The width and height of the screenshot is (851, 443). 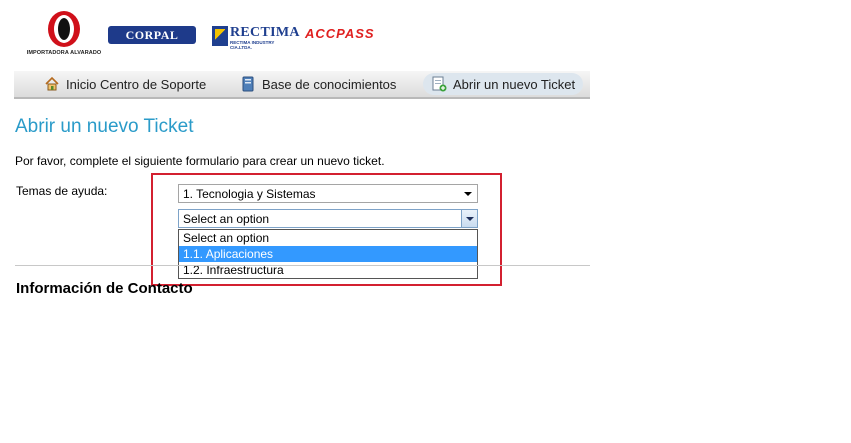 I want to click on rectima-logo-subtext: RECTIMA INDUSTRY CIA.LTDA., so click(x=252, y=45).